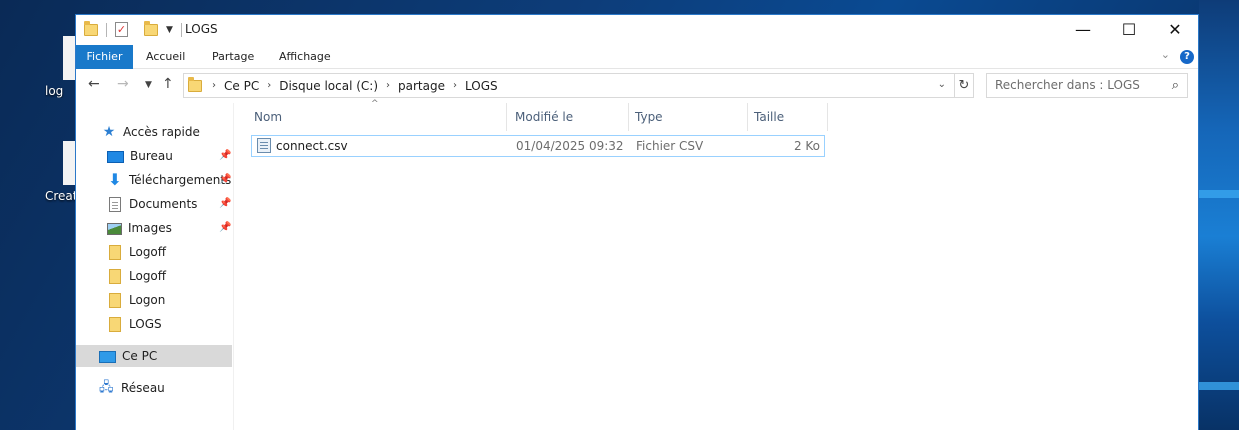  Describe the element at coordinates (115, 179) in the screenshot. I see `download-icon: ⬇` at that location.